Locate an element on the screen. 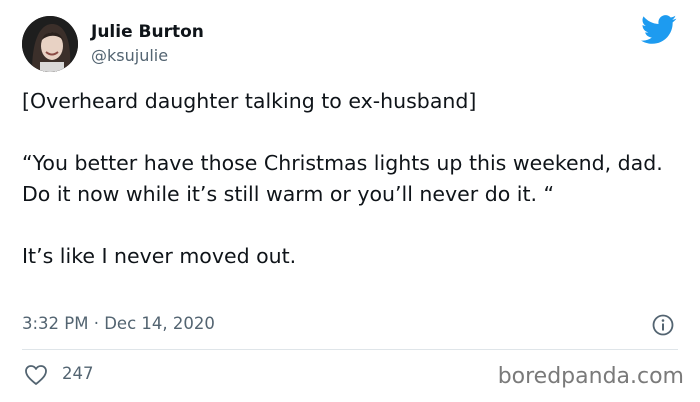 The height and width of the screenshot is (402, 700). info-icon is located at coordinates (663, 325).